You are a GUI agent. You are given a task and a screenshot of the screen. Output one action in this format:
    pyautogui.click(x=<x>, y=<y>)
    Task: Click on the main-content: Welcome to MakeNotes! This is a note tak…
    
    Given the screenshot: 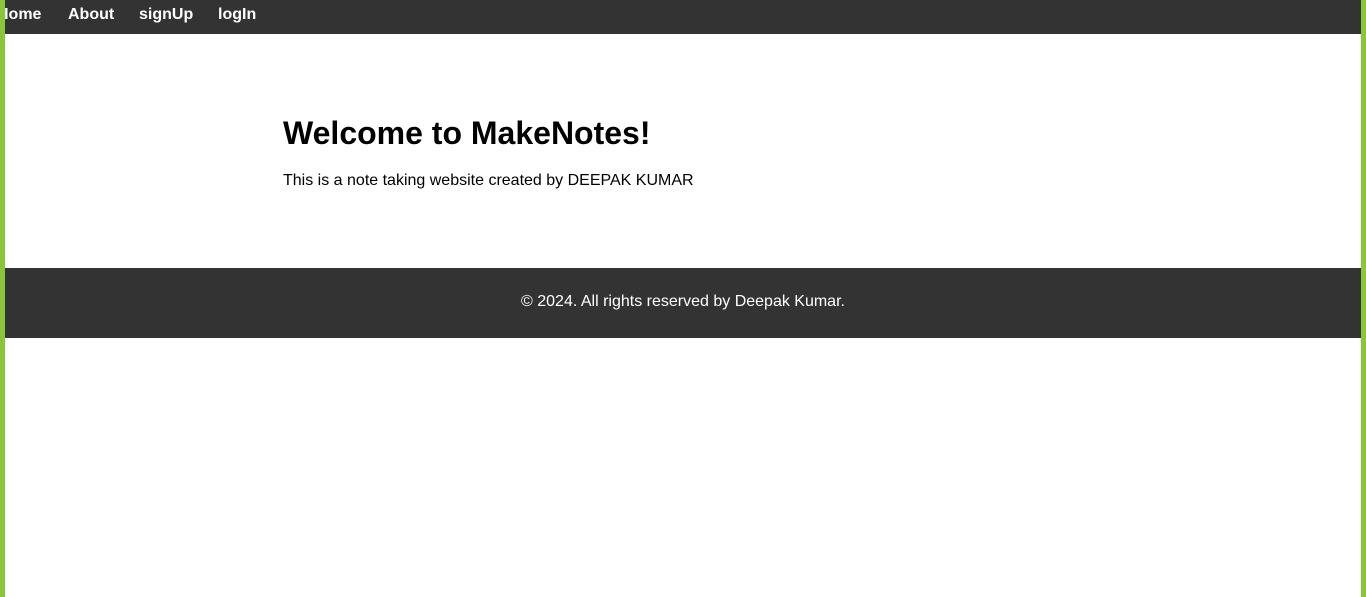 What is the action you would take?
    pyautogui.click(x=488, y=151)
    